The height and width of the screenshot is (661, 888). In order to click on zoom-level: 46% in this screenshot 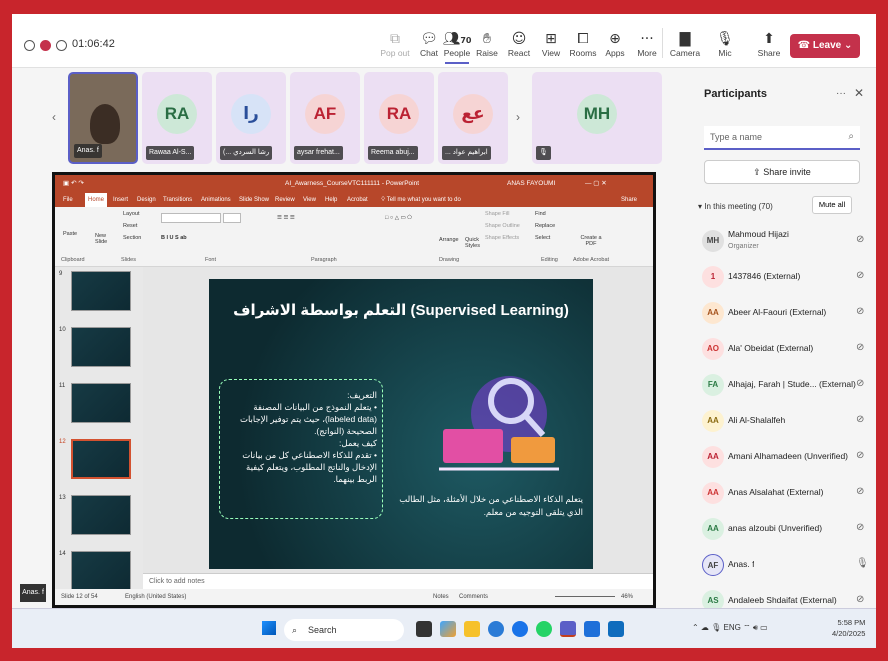, I will do `click(627, 597)`.